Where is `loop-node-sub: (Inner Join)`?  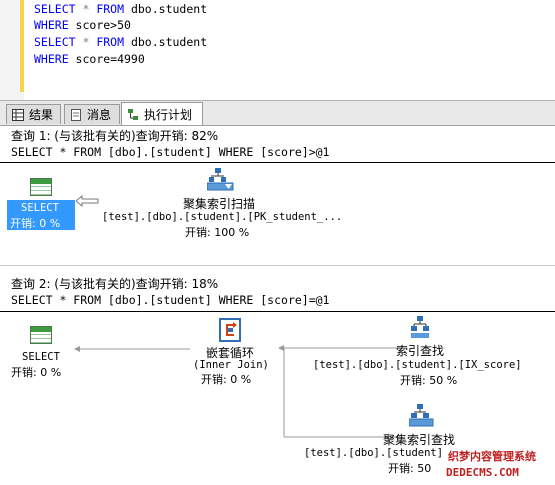
loop-node-sub: (Inner Join) is located at coordinates (231, 365).